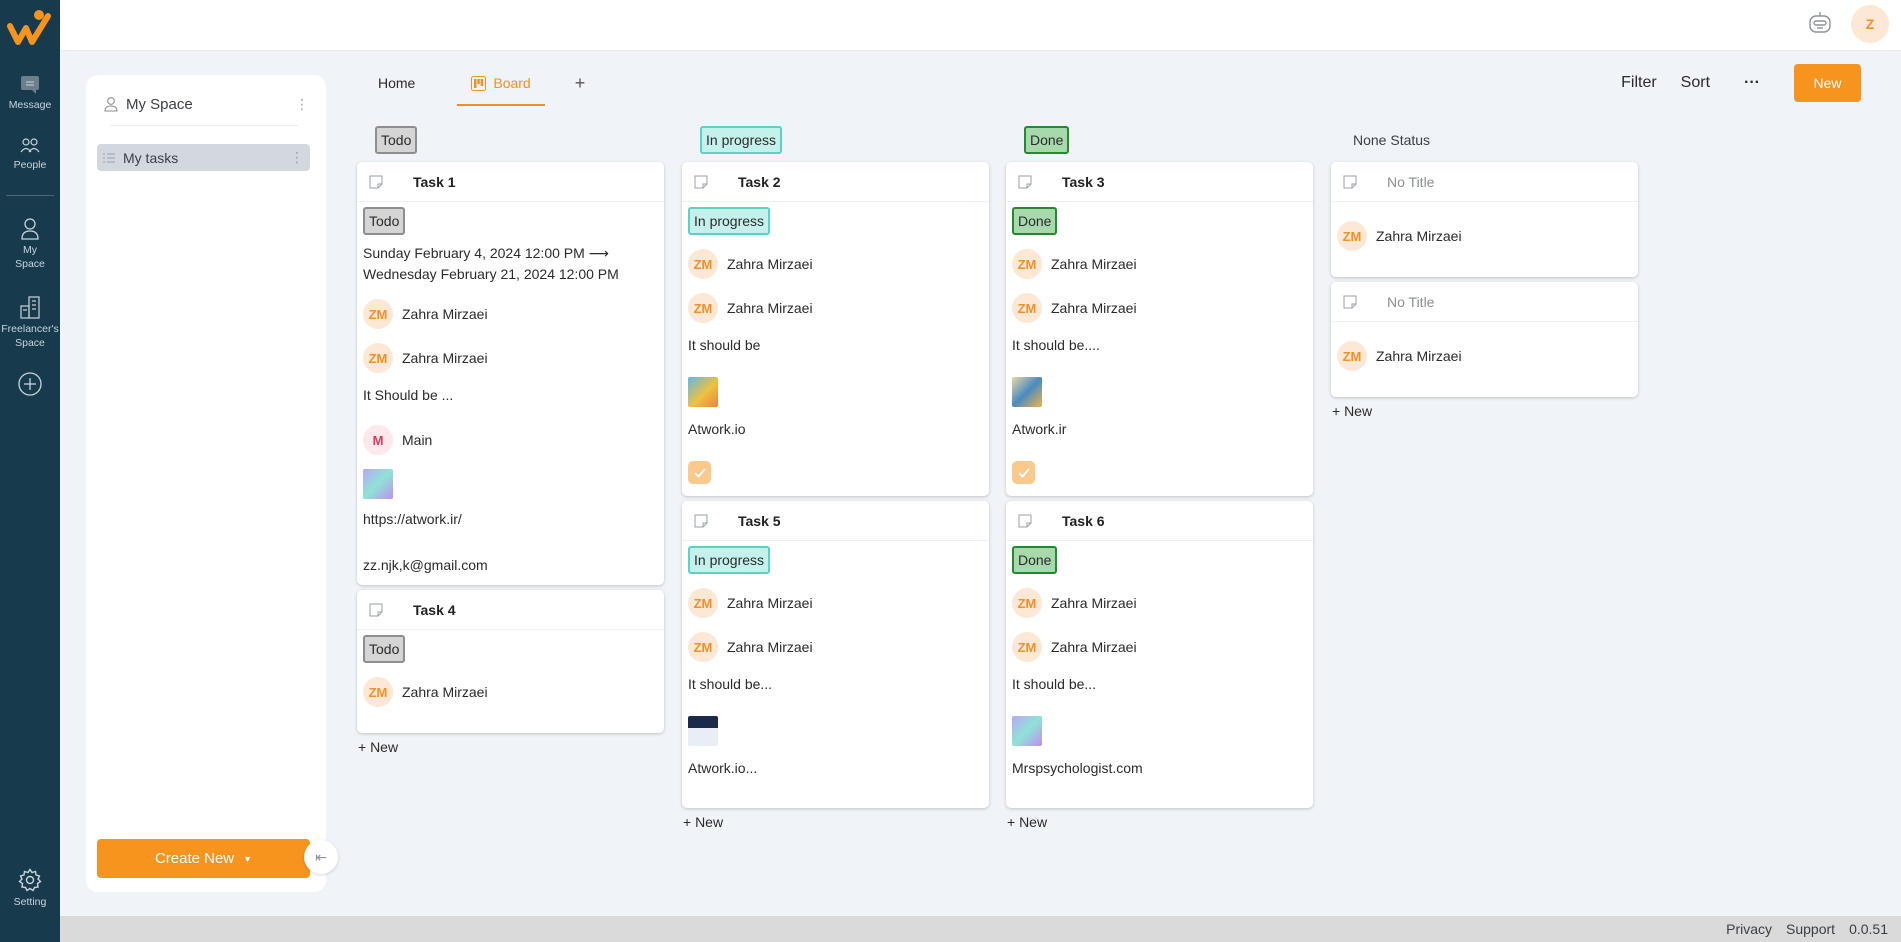 The image size is (1901, 942). Describe the element at coordinates (1810, 929) in the screenshot. I see `support-link: Support` at that location.